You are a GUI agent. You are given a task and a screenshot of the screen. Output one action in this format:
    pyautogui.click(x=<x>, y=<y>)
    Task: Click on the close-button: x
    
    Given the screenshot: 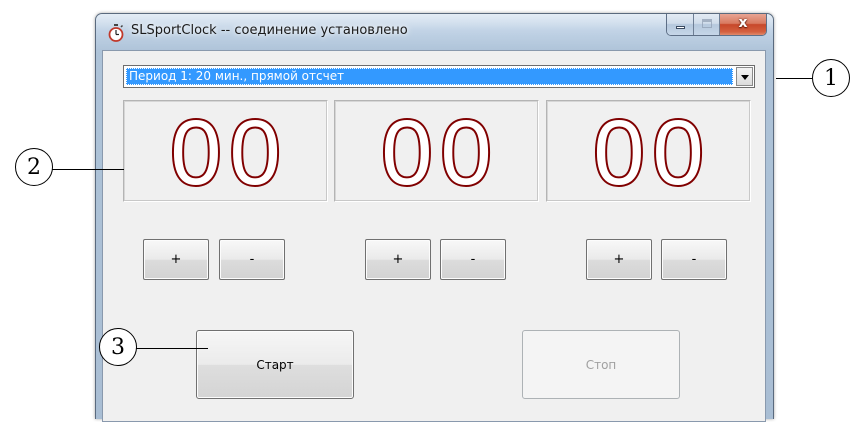 What is the action you would take?
    pyautogui.click(x=743, y=24)
    